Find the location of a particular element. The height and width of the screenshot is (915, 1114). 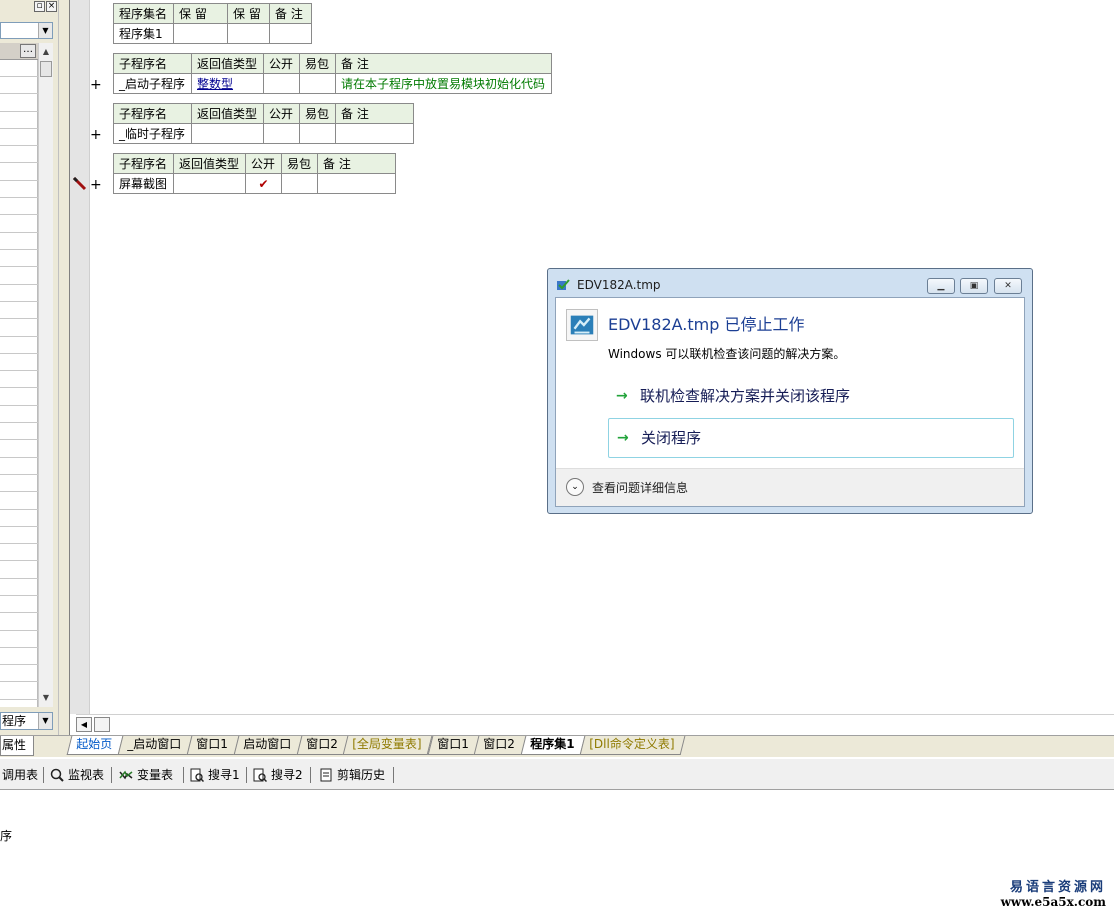

assembly-name-cell: 程序集1 is located at coordinates (143, 33).